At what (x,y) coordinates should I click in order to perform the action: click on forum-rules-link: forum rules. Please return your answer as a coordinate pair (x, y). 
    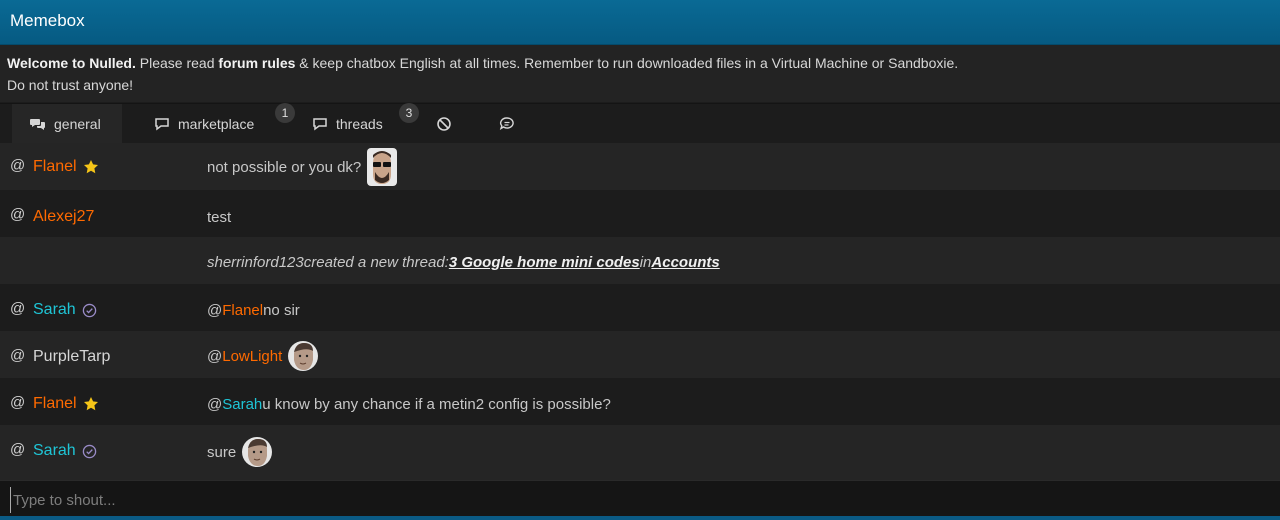
    Looking at the image, I should click on (256, 63).